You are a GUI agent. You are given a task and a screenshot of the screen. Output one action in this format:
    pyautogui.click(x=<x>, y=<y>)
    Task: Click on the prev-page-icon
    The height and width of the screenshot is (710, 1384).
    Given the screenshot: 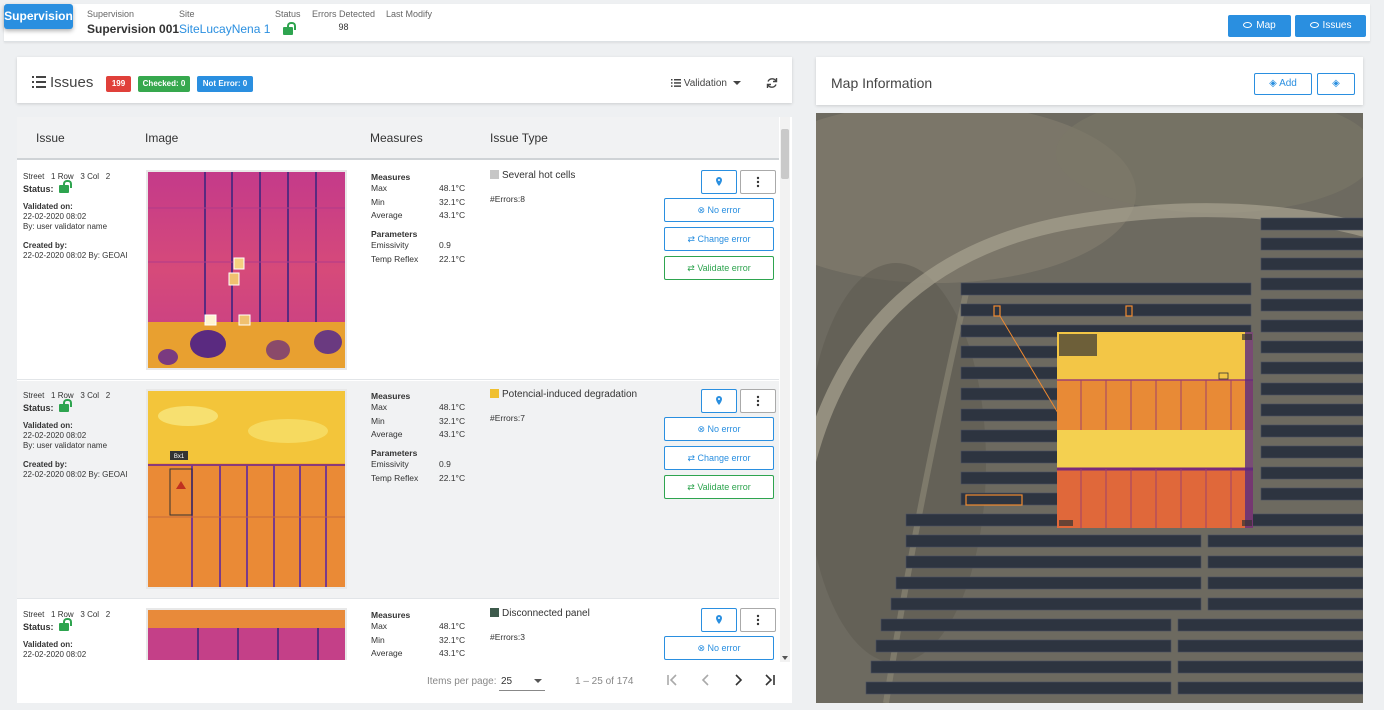 What is the action you would take?
    pyautogui.click(x=706, y=680)
    